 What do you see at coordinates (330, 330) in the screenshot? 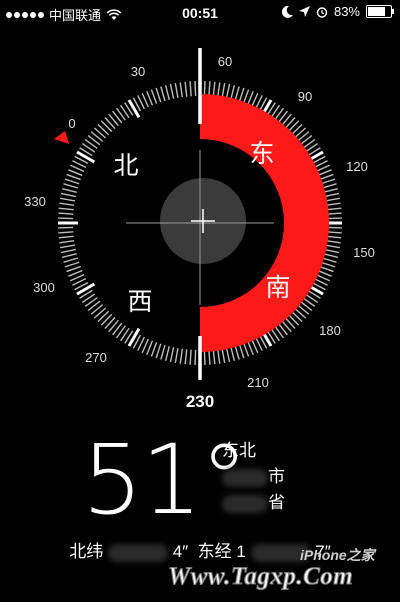
I see `degree-label-180: 180` at bounding box center [330, 330].